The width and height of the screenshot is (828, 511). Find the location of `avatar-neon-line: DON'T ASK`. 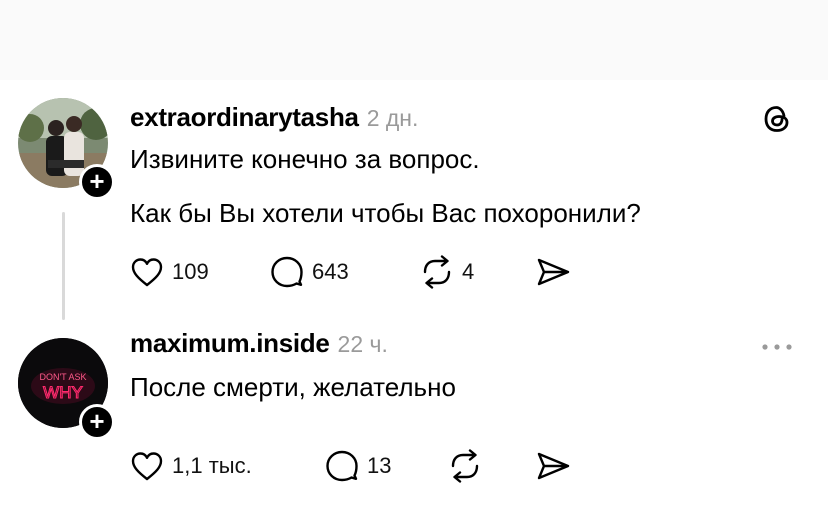

avatar-neon-line: DON'T ASK is located at coordinates (62, 377).